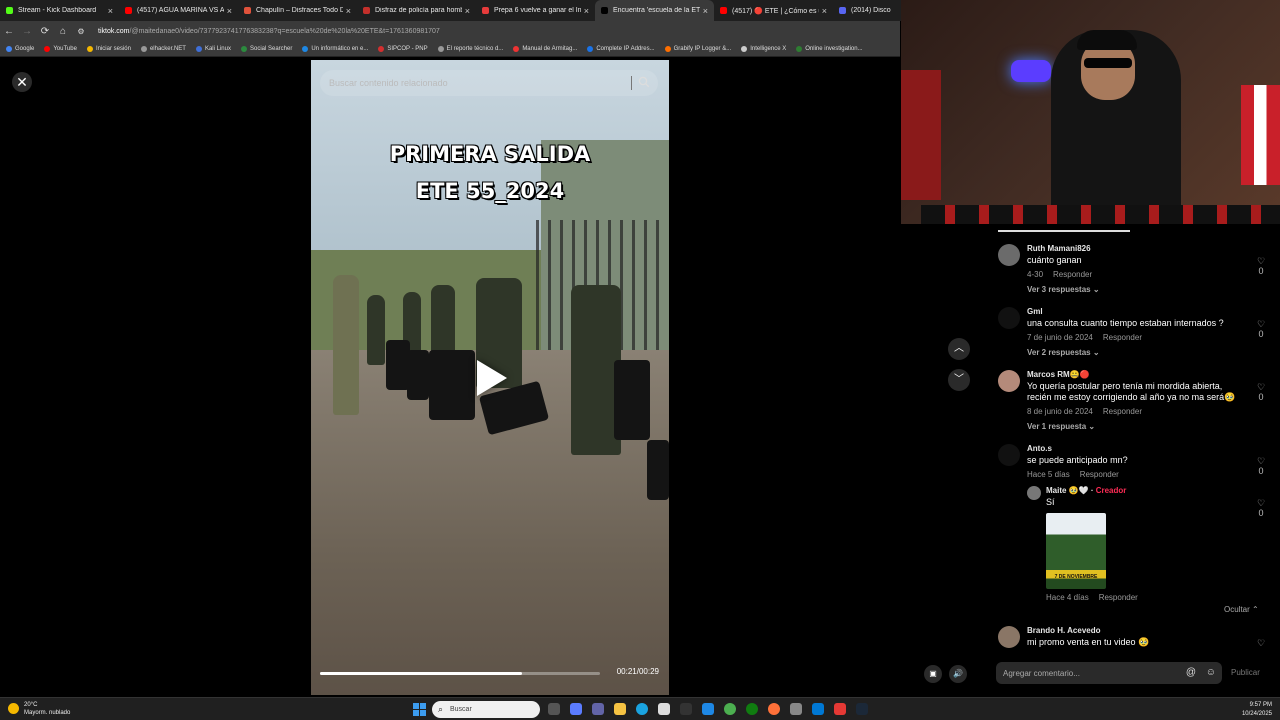  Describe the element at coordinates (1191, 672) in the screenshot. I see `mention-icon: @` at that location.